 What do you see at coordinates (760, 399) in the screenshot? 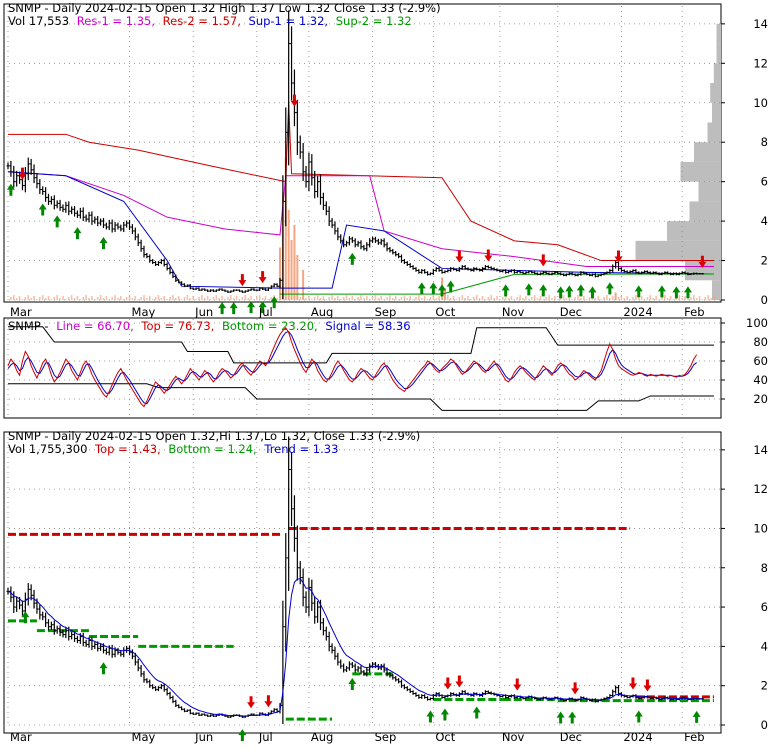
I see `y-tick-label: 20` at bounding box center [760, 399].